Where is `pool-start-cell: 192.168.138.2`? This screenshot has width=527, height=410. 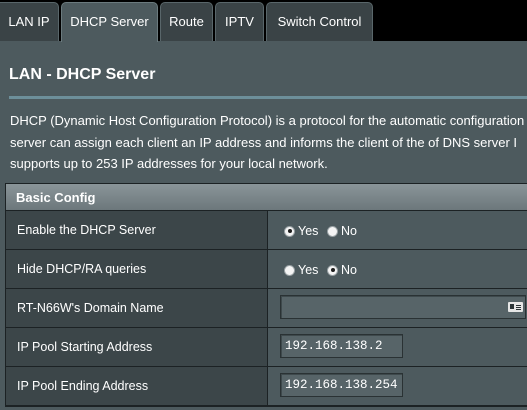 pool-start-cell: 192.168.138.2 is located at coordinates (397, 347).